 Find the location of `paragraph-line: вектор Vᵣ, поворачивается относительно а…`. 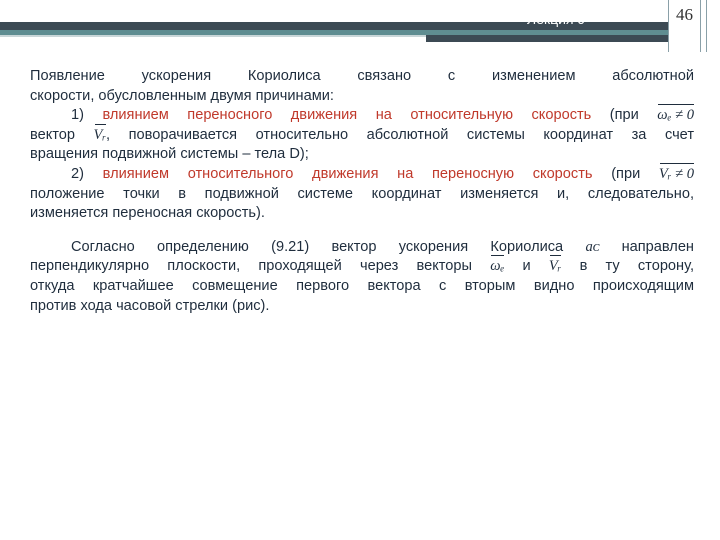

paragraph-line: вектор Vᵣ, поворачивается относительно а… is located at coordinates (362, 134).